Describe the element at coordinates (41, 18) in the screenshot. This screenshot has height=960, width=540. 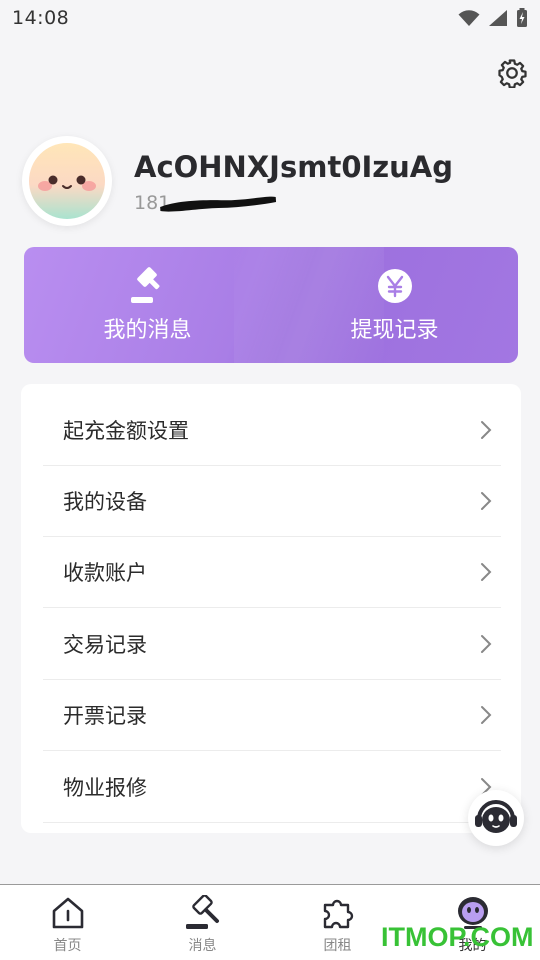
I see `status-time: 14:08` at that location.